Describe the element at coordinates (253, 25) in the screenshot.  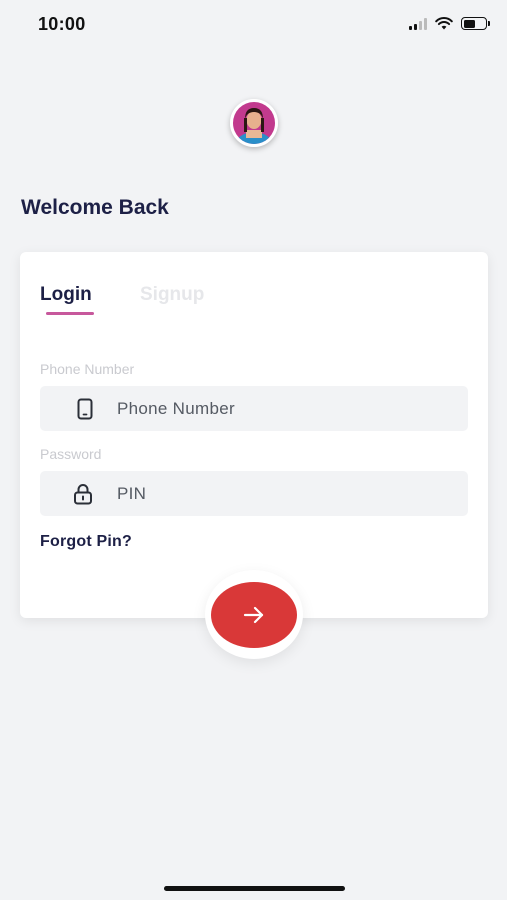
I see `status-bar: 10:00` at that location.